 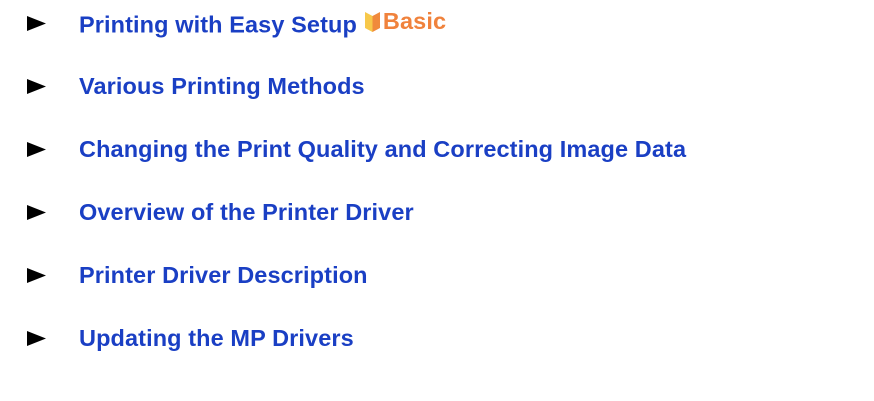 What do you see at coordinates (435, 275) in the screenshot?
I see `list-item: Printer Driver Description` at bounding box center [435, 275].